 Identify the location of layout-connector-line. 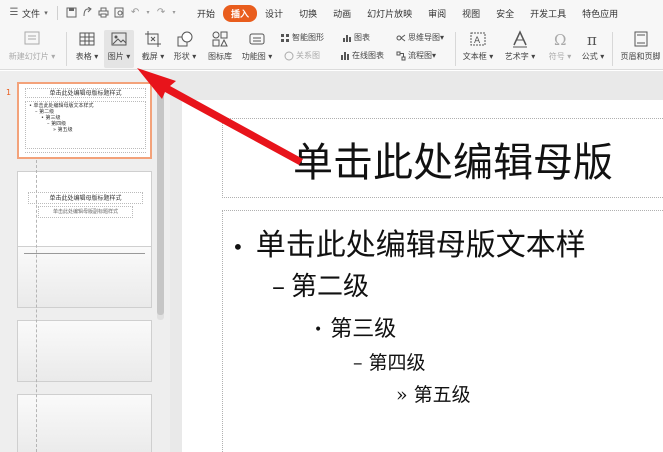
(36, 306).